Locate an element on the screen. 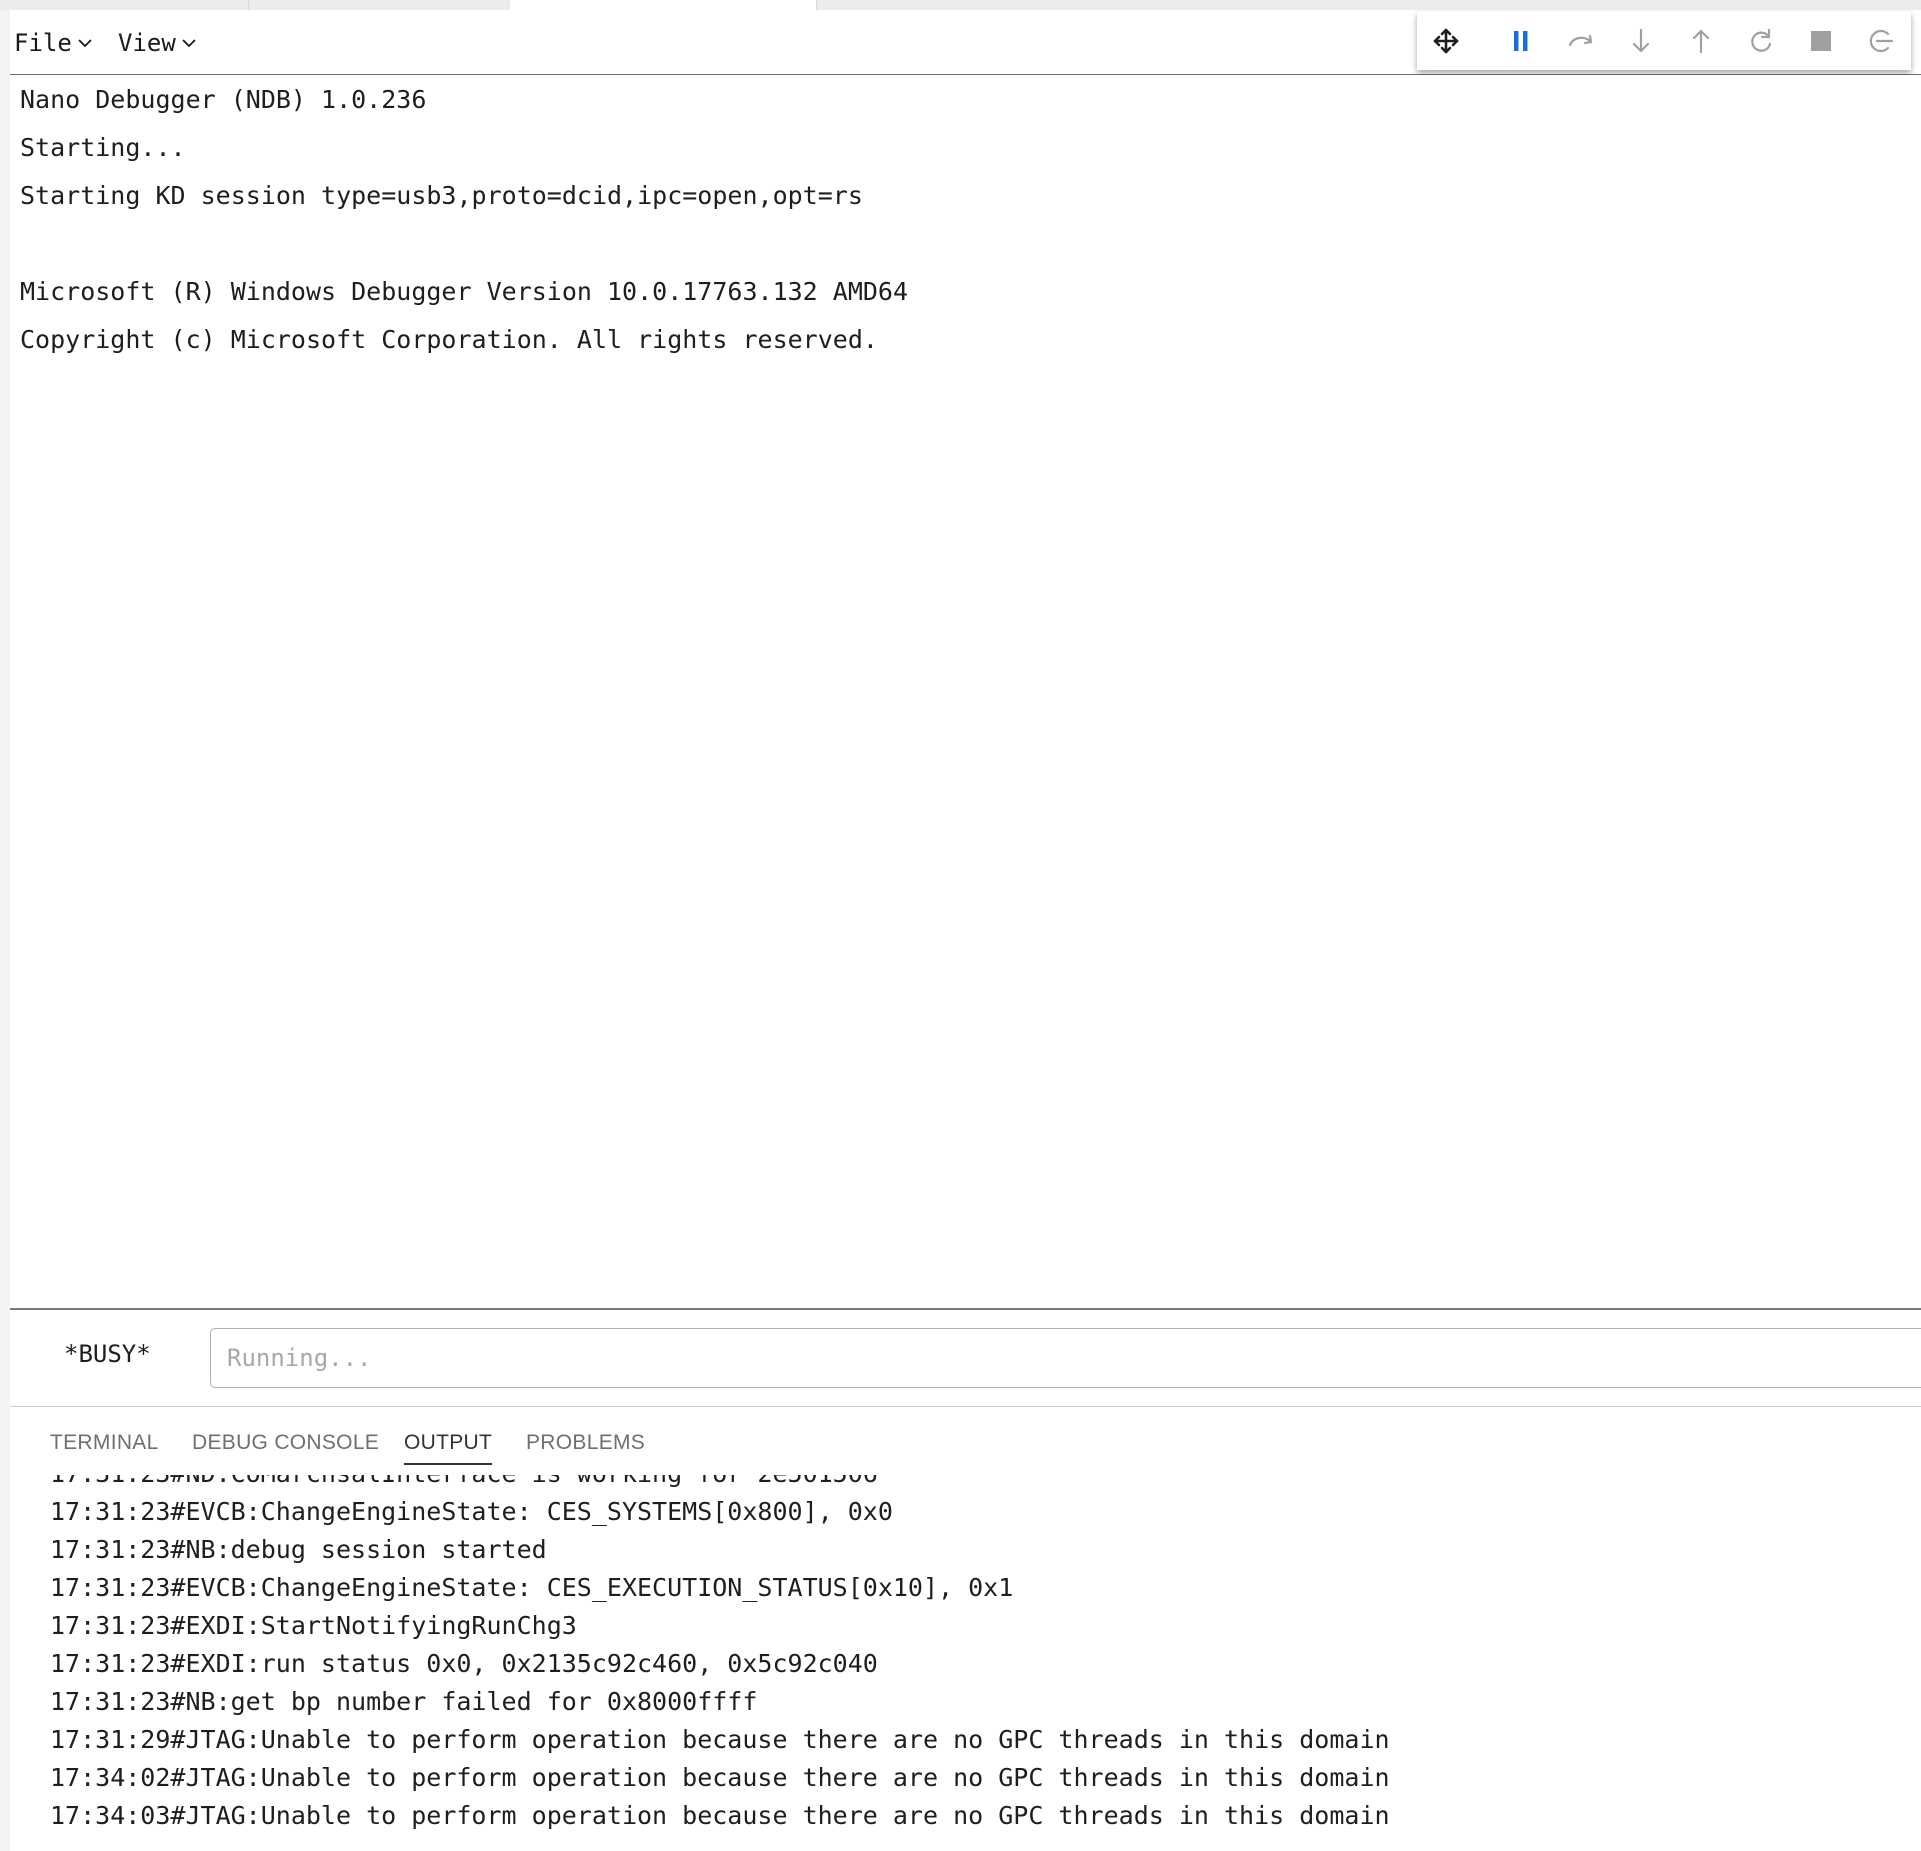 This screenshot has height=1851, width=1921. tab-output: OUTPUT is located at coordinates (448, 1448).